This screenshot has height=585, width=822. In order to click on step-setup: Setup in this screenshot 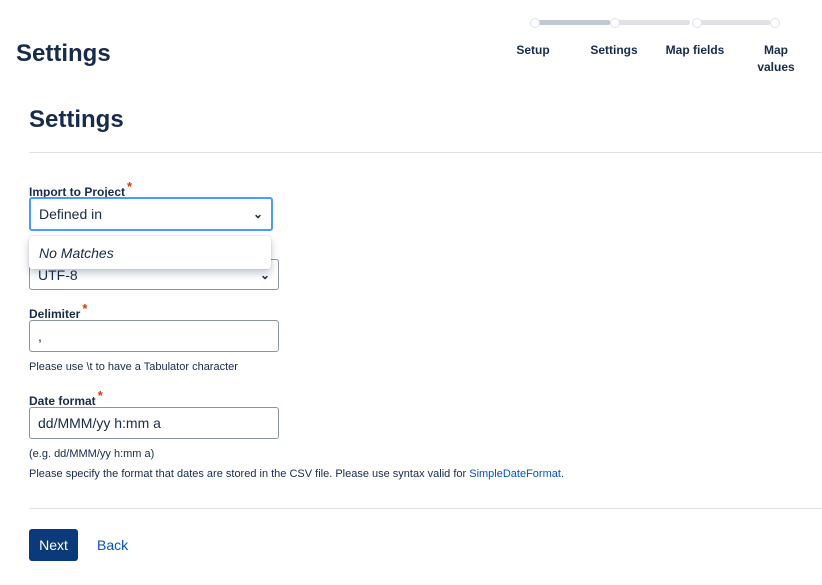, I will do `click(533, 50)`.